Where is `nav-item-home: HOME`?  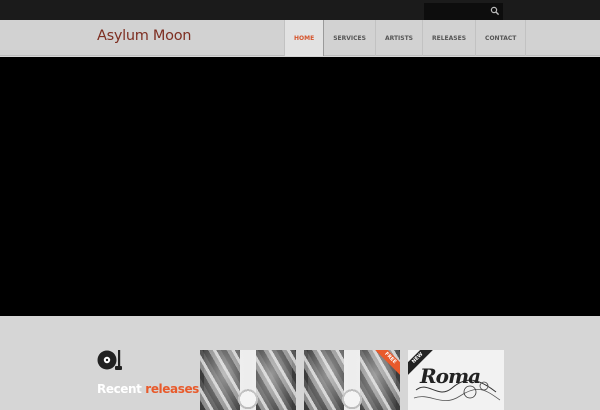 nav-item-home: HOME is located at coordinates (305, 38).